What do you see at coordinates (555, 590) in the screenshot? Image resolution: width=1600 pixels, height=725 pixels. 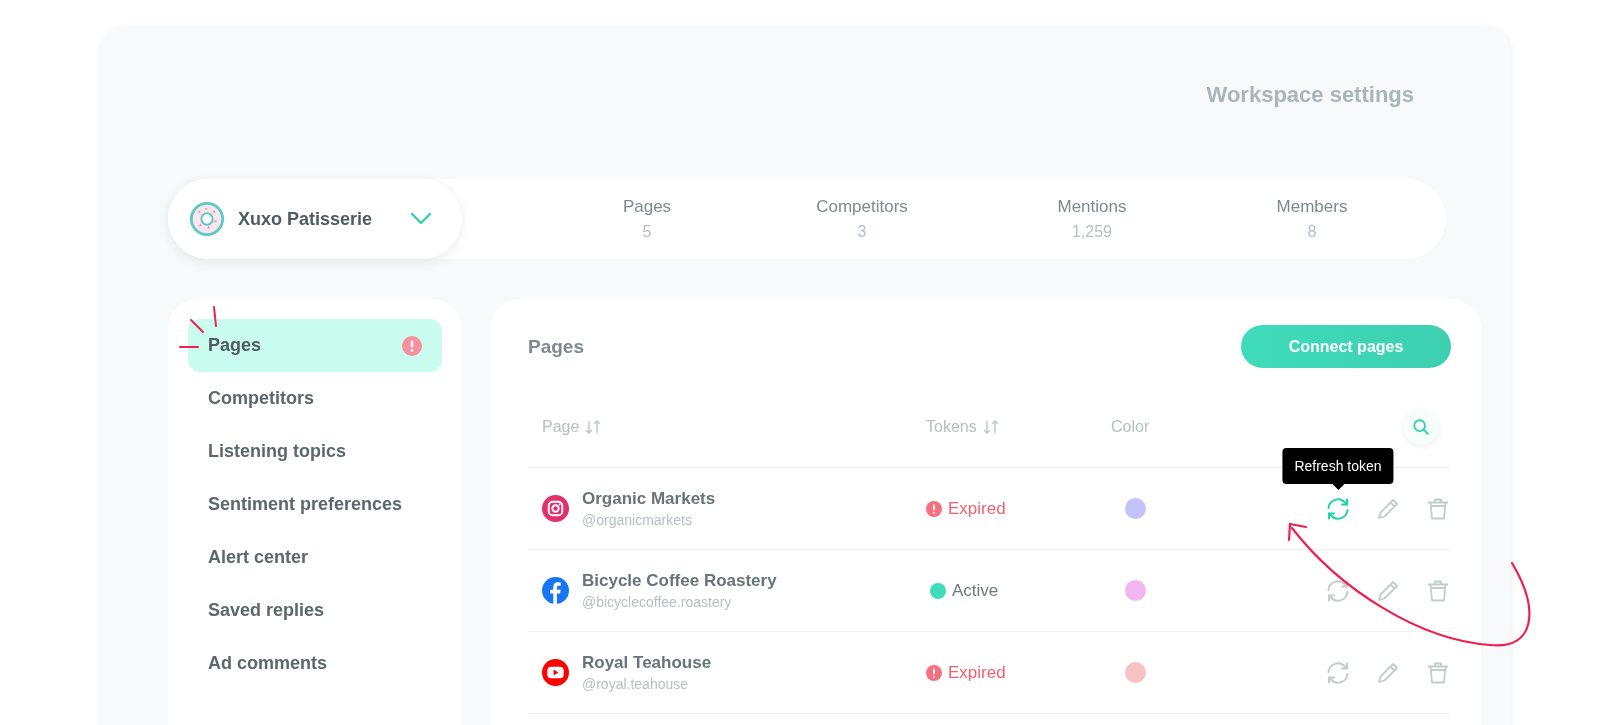 I see `facebook-icon` at bounding box center [555, 590].